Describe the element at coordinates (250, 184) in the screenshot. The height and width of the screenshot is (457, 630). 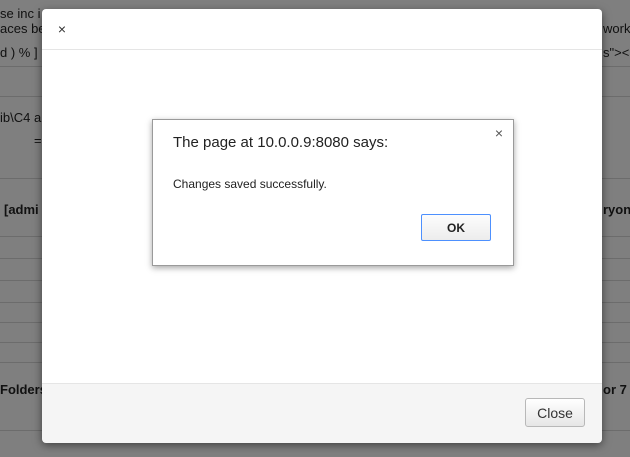
I see `alert-message: Changes saved successfully.` at that location.